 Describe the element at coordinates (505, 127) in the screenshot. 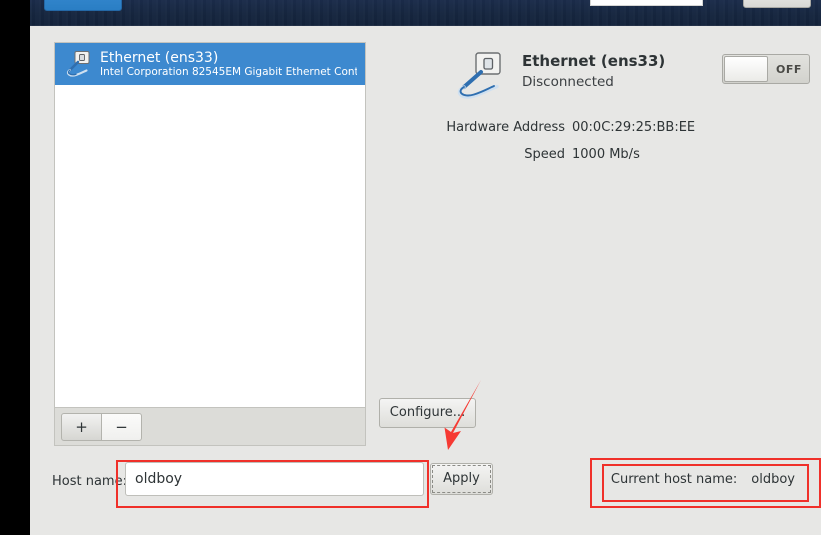

I see `hardware-address-label: Hardware Address` at that location.